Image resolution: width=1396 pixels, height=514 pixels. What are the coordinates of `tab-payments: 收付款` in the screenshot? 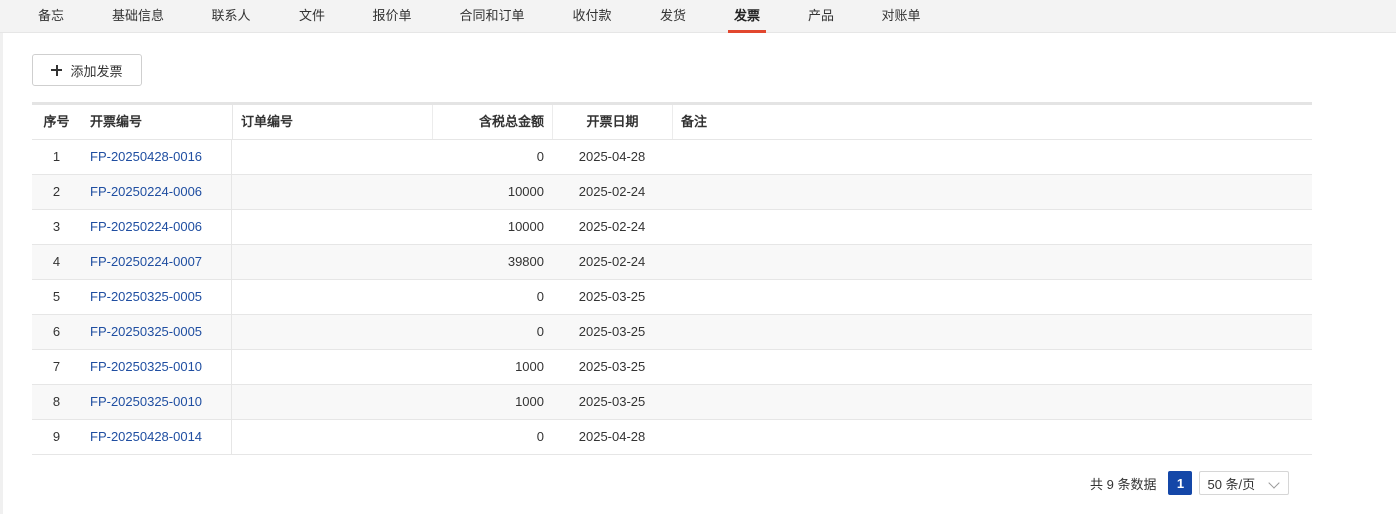 It's located at (591, 16).